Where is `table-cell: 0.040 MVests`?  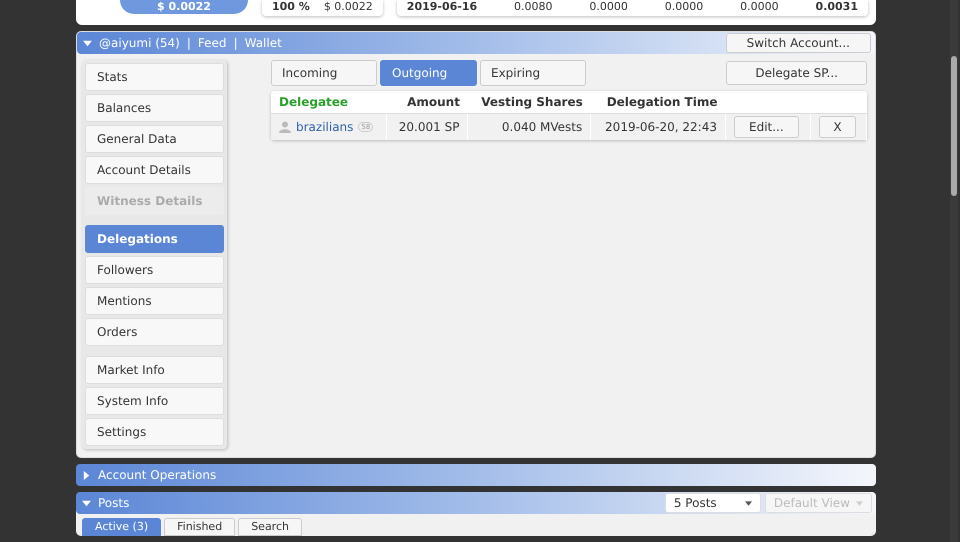 table-cell: 0.040 MVests is located at coordinates (529, 127).